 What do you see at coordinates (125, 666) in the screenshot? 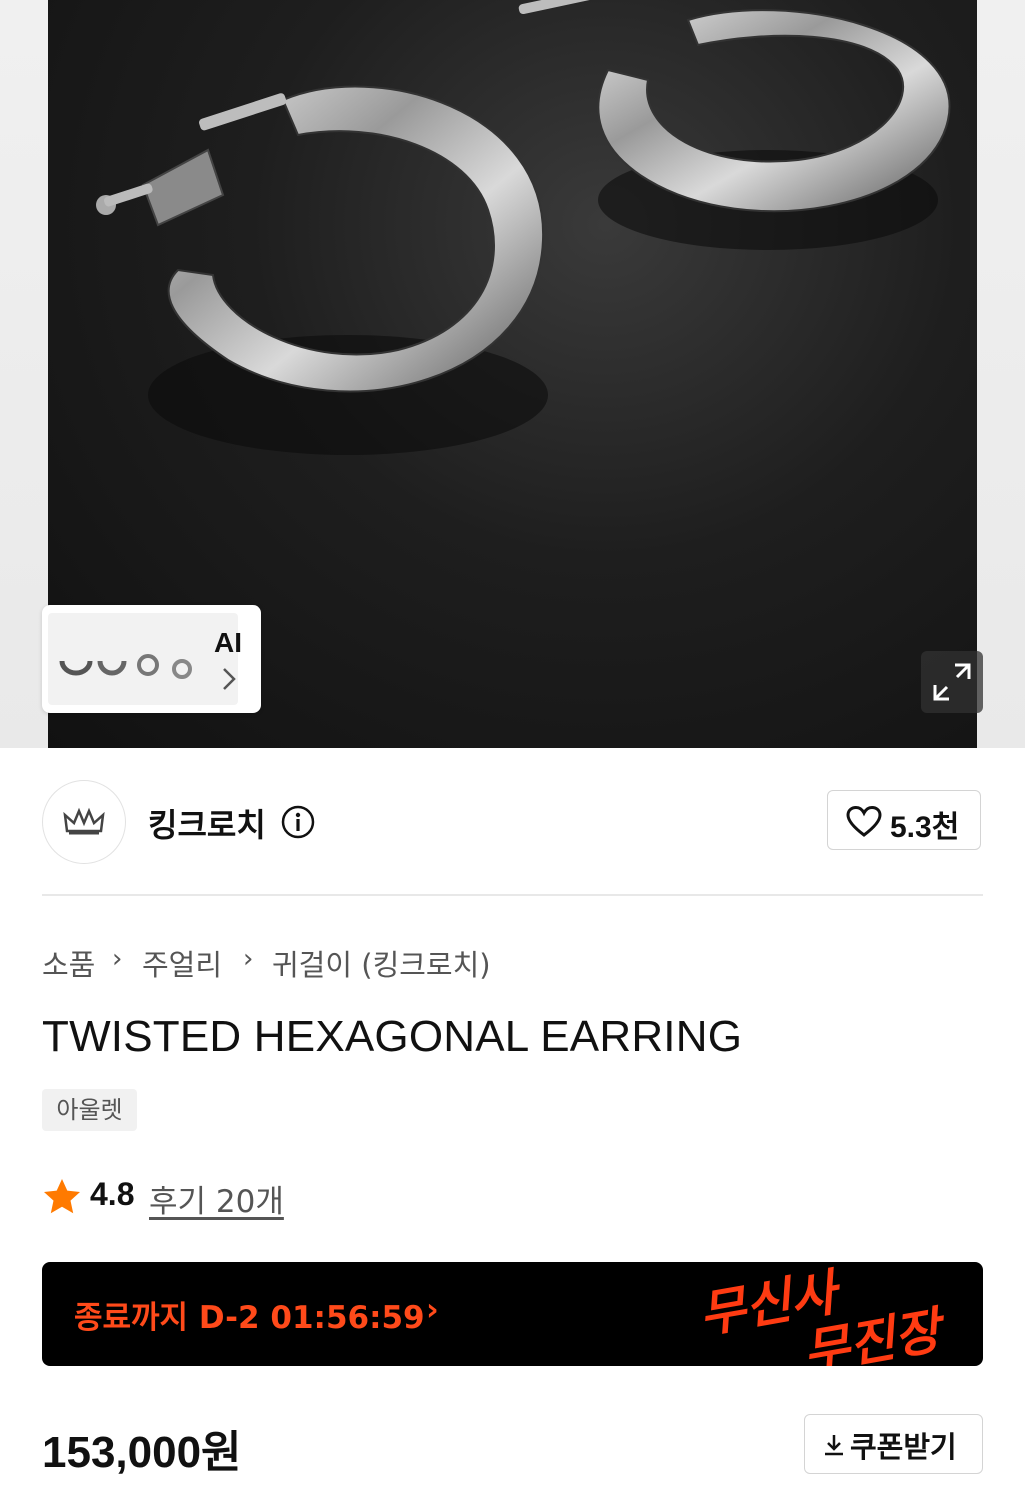
I see `earring-thumbnails-icon` at bounding box center [125, 666].